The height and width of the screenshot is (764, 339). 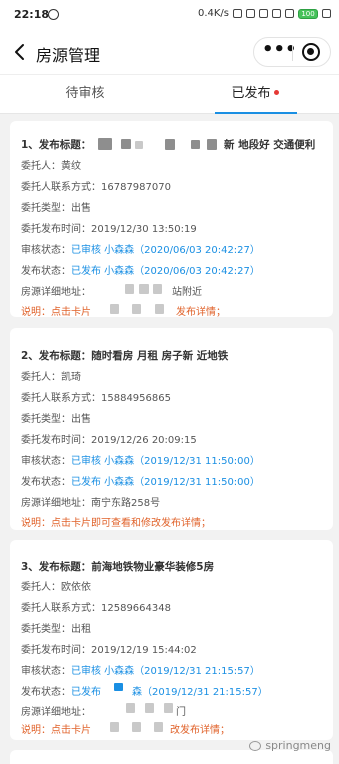 I want to click on new-indicator-dot, so click(x=276, y=92).